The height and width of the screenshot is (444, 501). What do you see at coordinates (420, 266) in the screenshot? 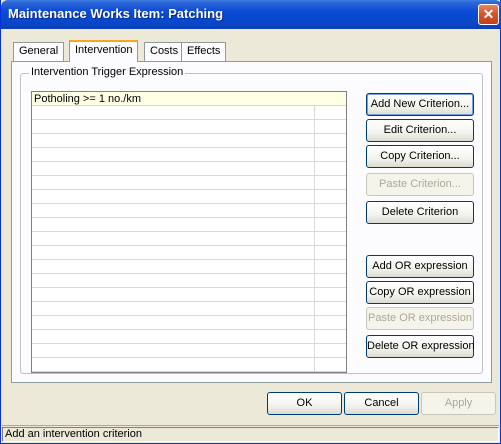
I see `add-or-expression-button: Add OR expression` at bounding box center [420, 266].